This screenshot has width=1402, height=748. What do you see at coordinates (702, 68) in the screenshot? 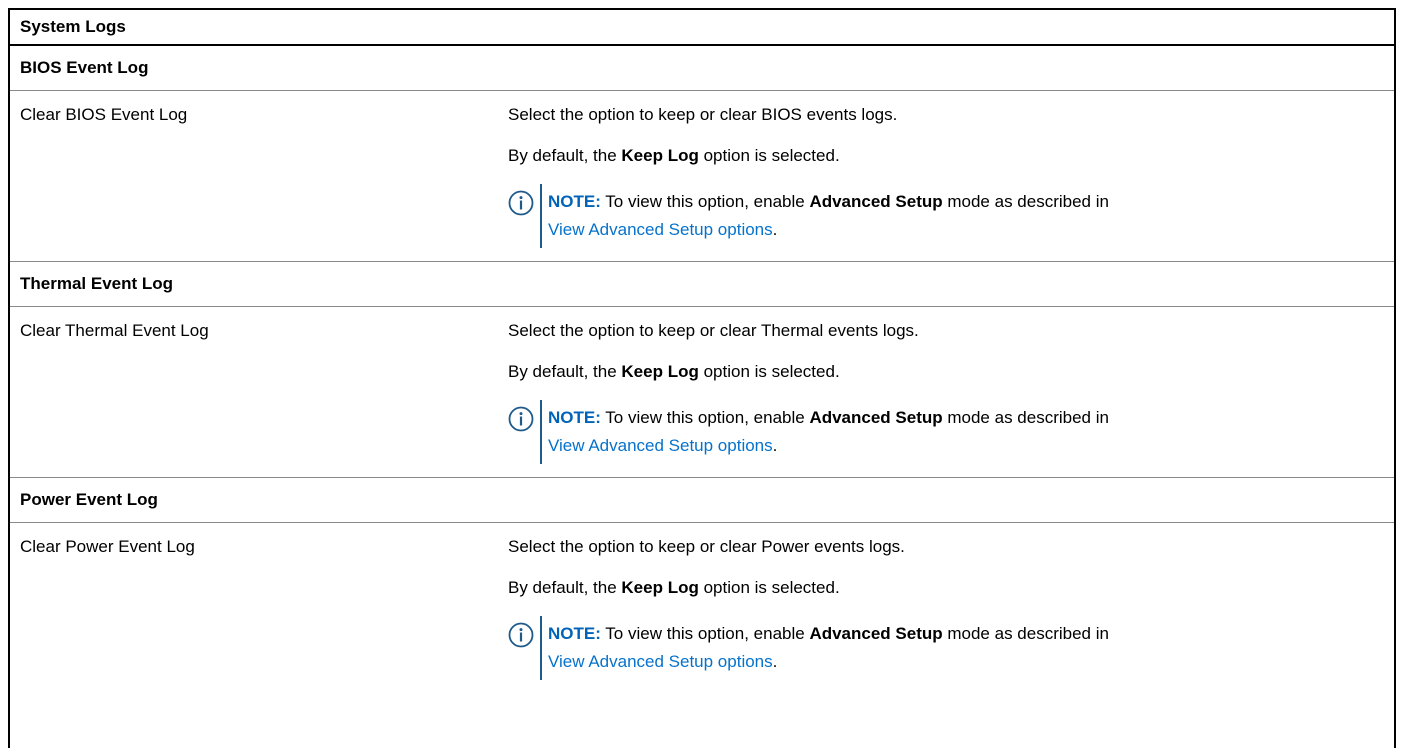
I see `section-heading-bios: BIOS Event Log` at bounding box center [702, 68].